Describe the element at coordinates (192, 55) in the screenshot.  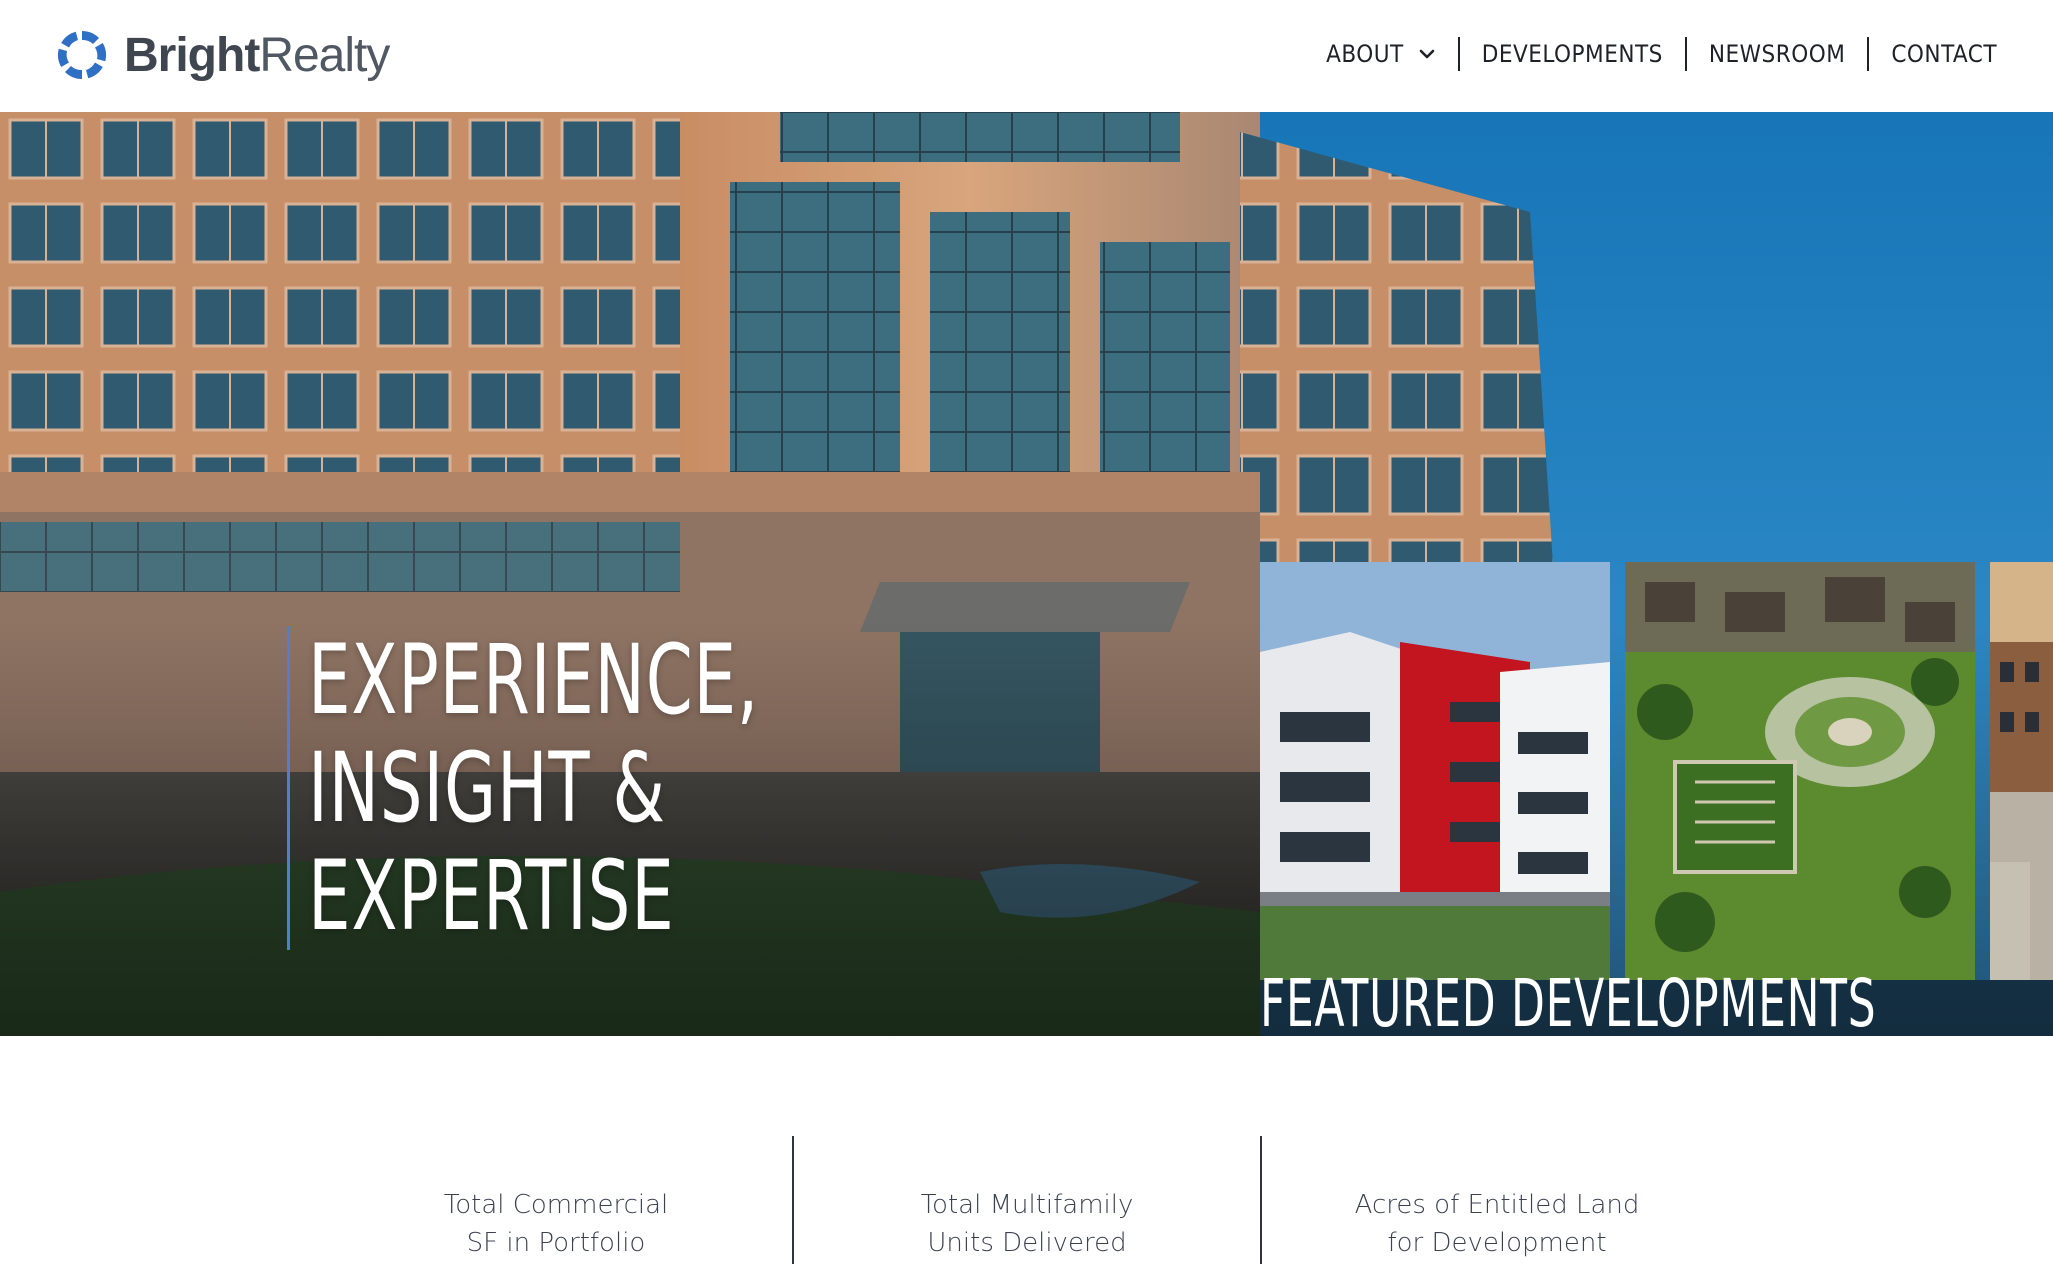
I see `brand-name-bold: Bright` at that location.